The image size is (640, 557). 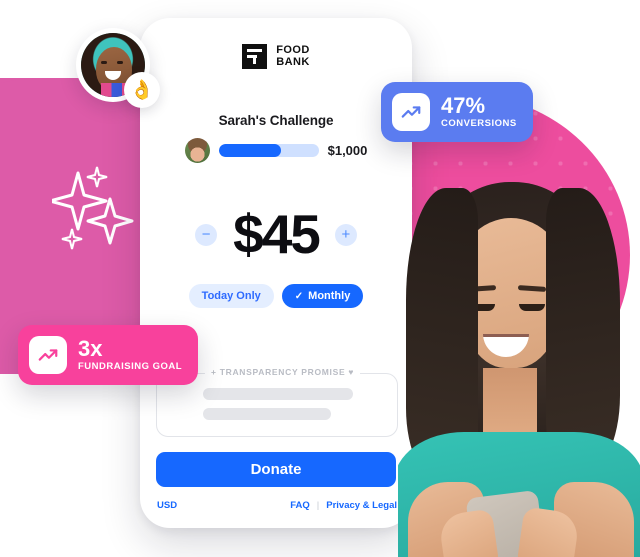 I want to click on challenge-progress-row: $1,000, so click(x=276, y=150).